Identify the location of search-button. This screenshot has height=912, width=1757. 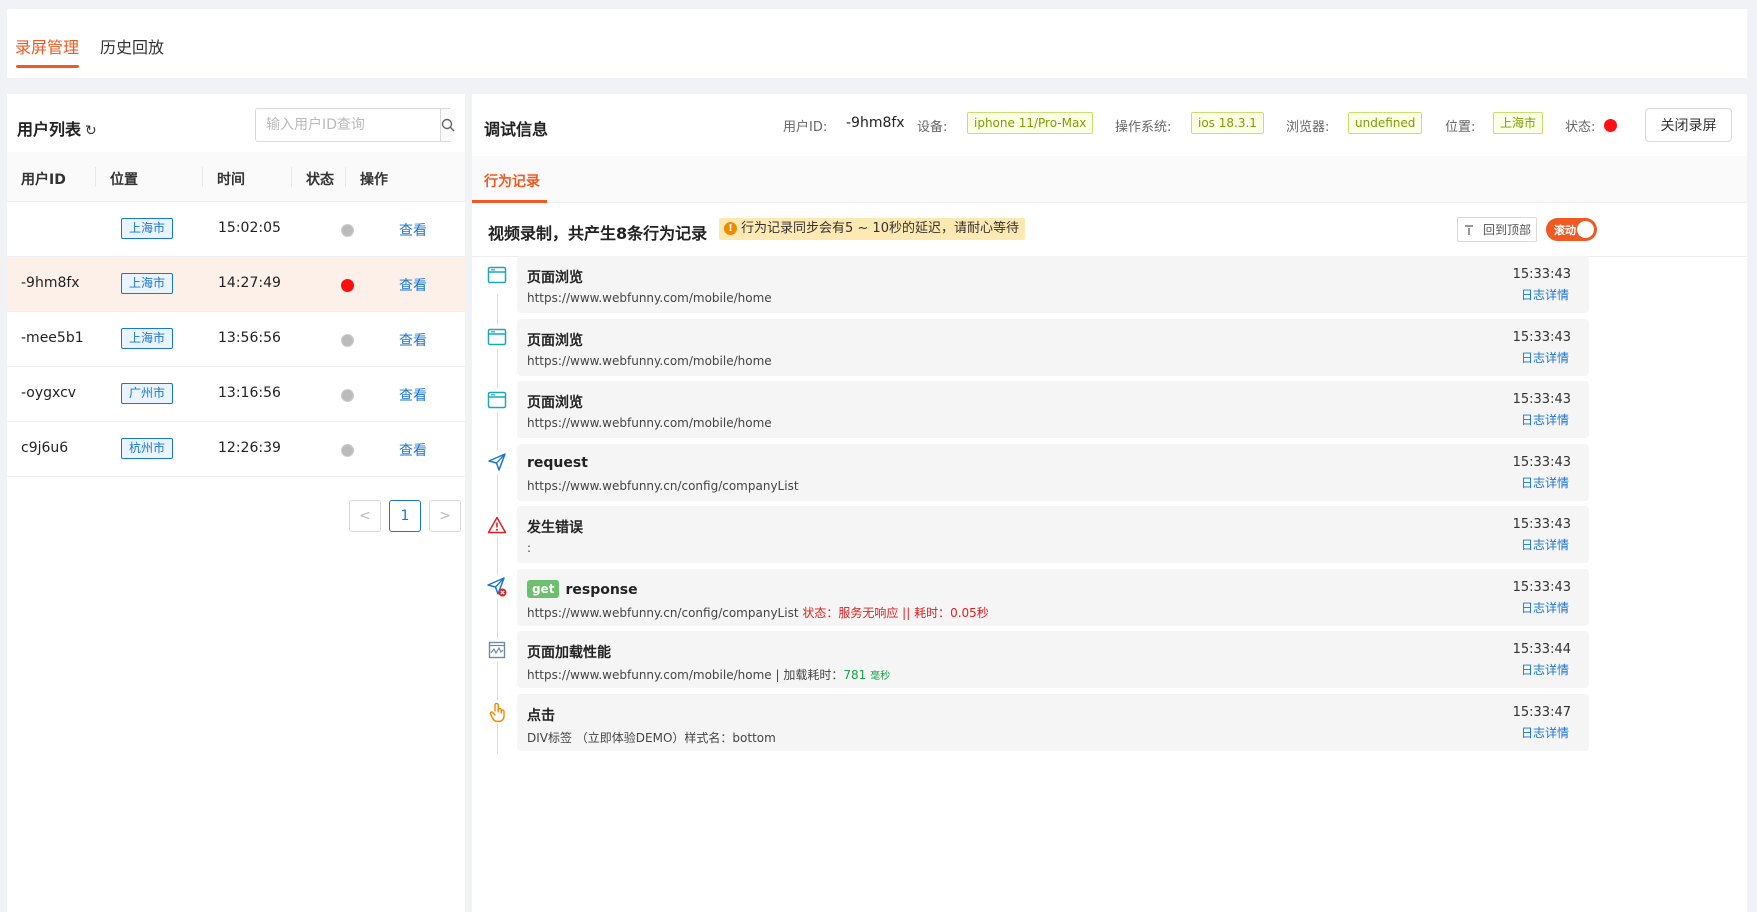
(447, 125).